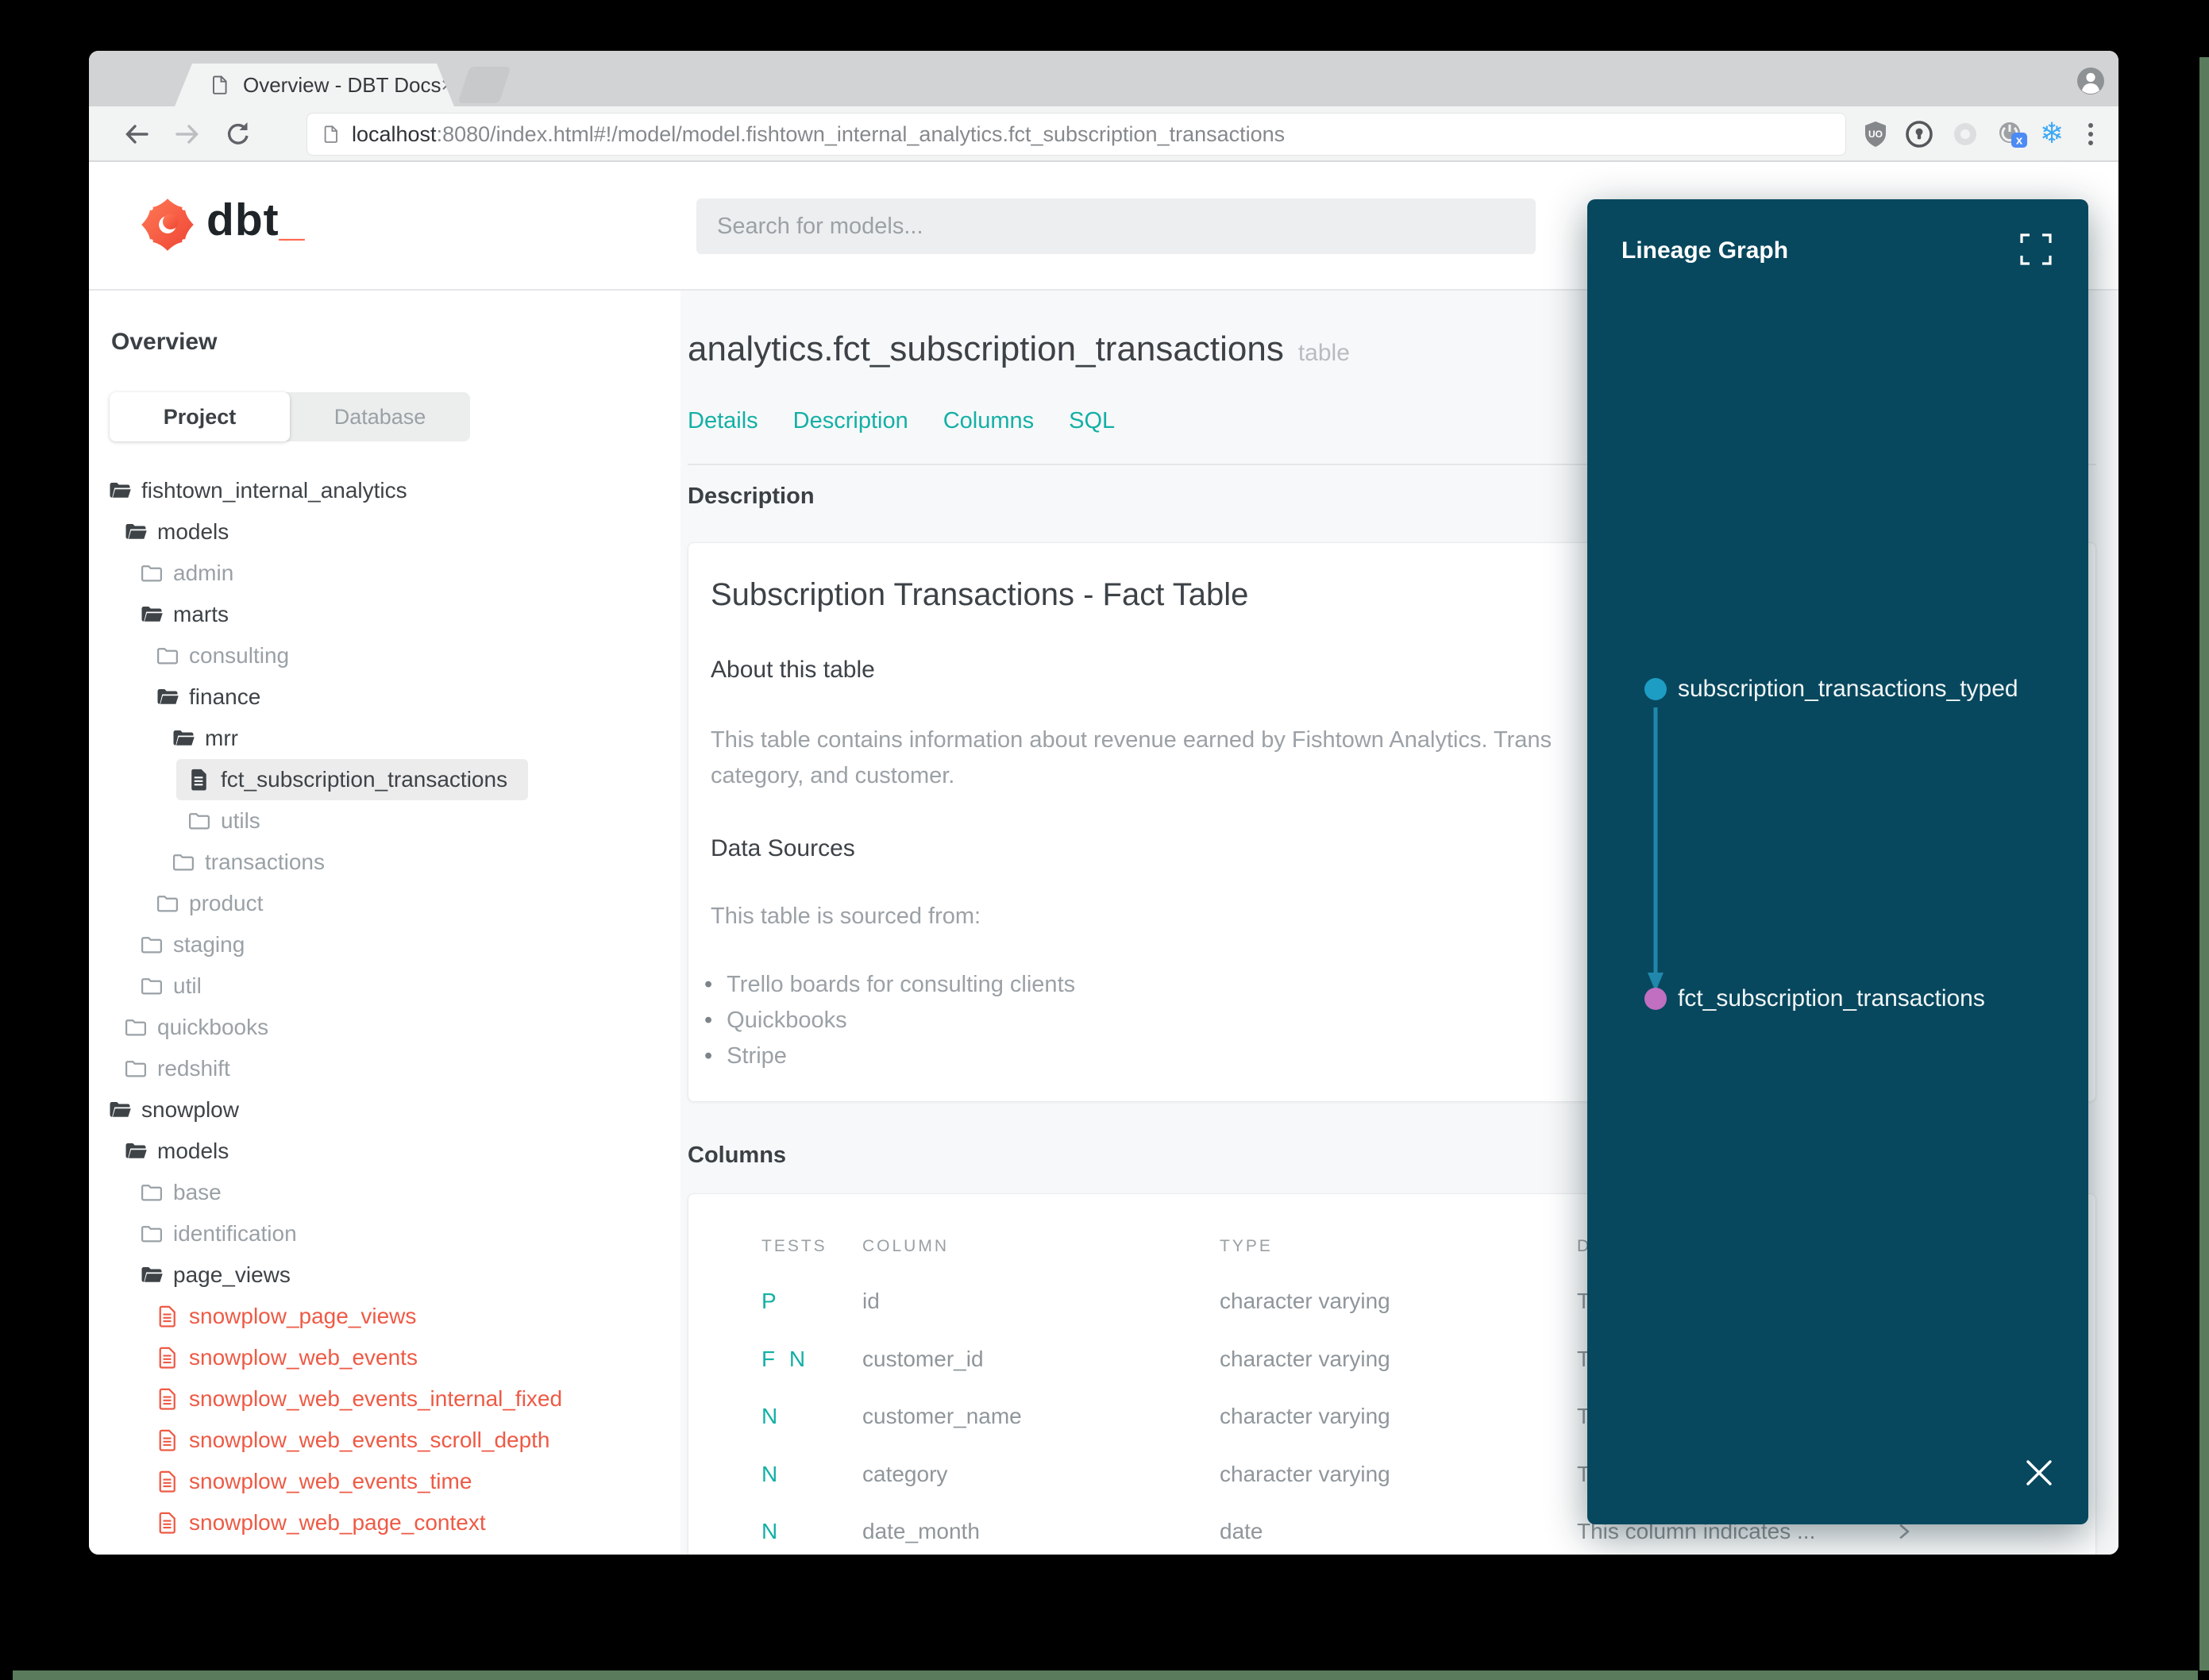 Image resolution: width=2209 pixels, height=1680 pixels. What do you see at coordinates (197, 945) in the screenshot?
I see `tree-item: staging` at bounding box center [197, 945].